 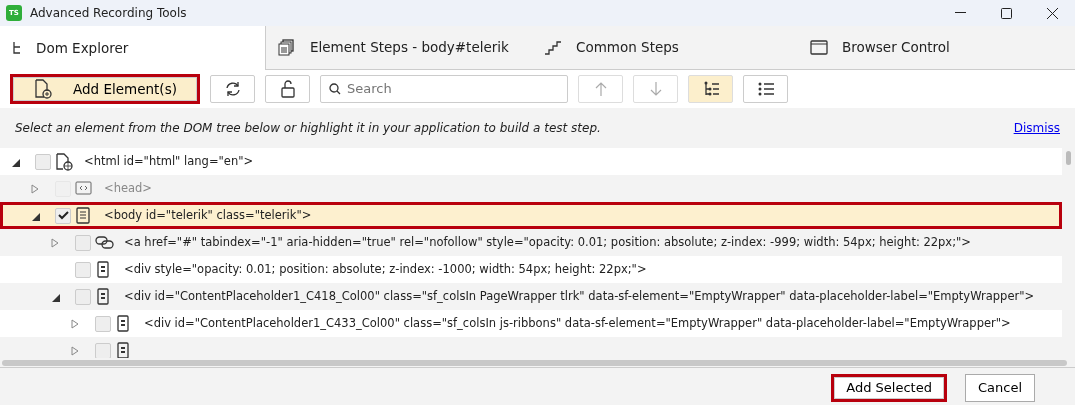 What do you see at coordinates (104, 242) in the screenshot?
I see `link-icon` at bounding box center [104, 242].